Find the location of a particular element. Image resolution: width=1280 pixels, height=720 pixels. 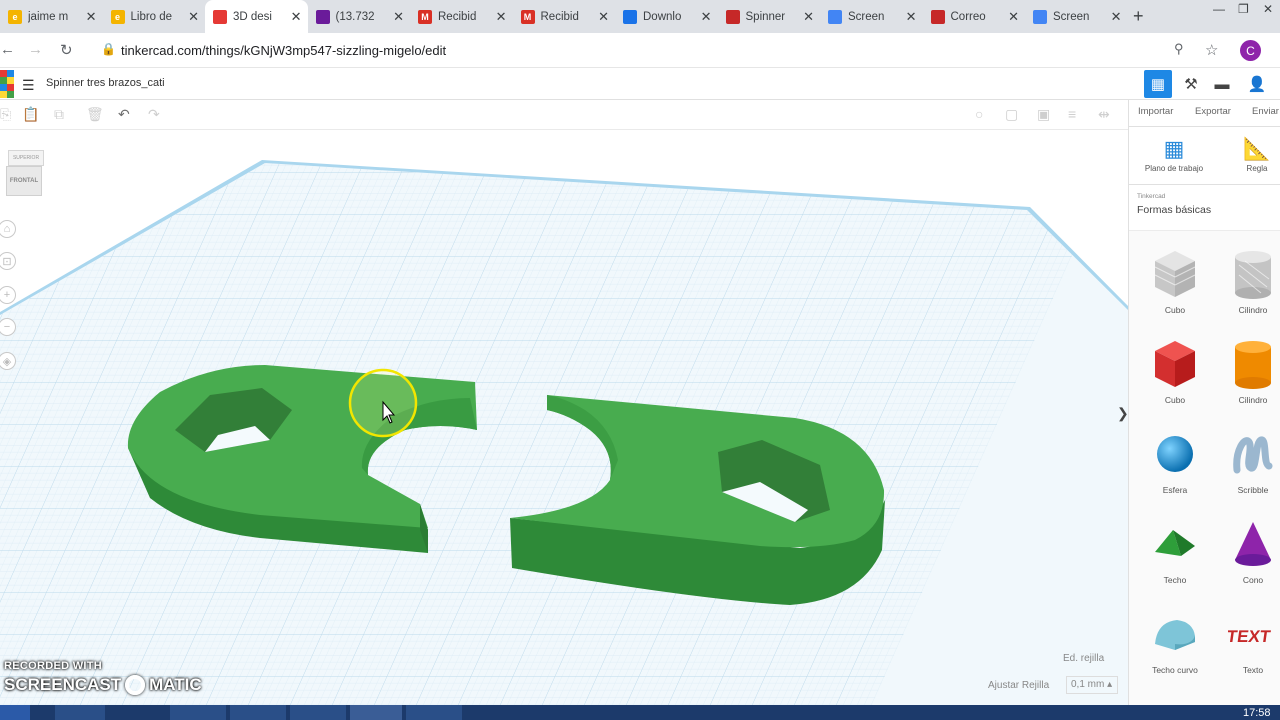

grid-view-icon: ▦ is located at coordinates (1158, 84).